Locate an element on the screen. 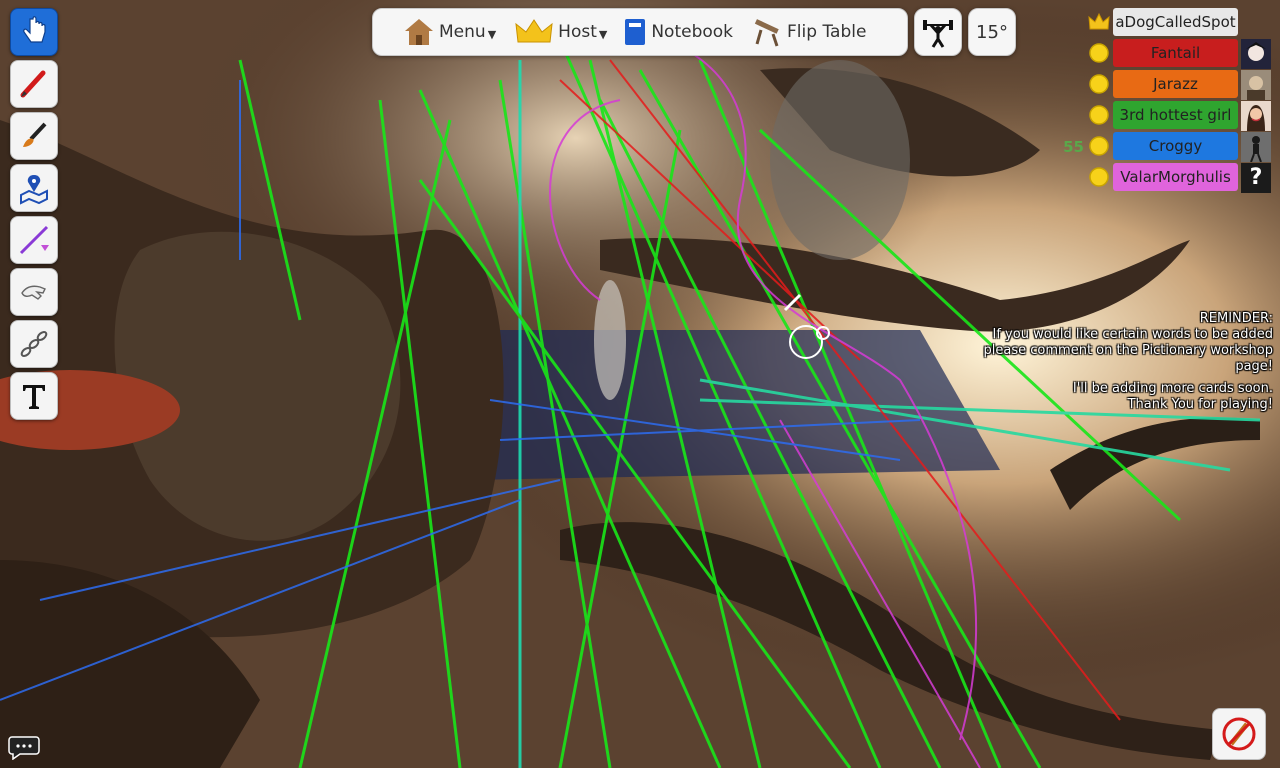  reminder-line: Thank You for playing! is located at coordinates (1200, 404).